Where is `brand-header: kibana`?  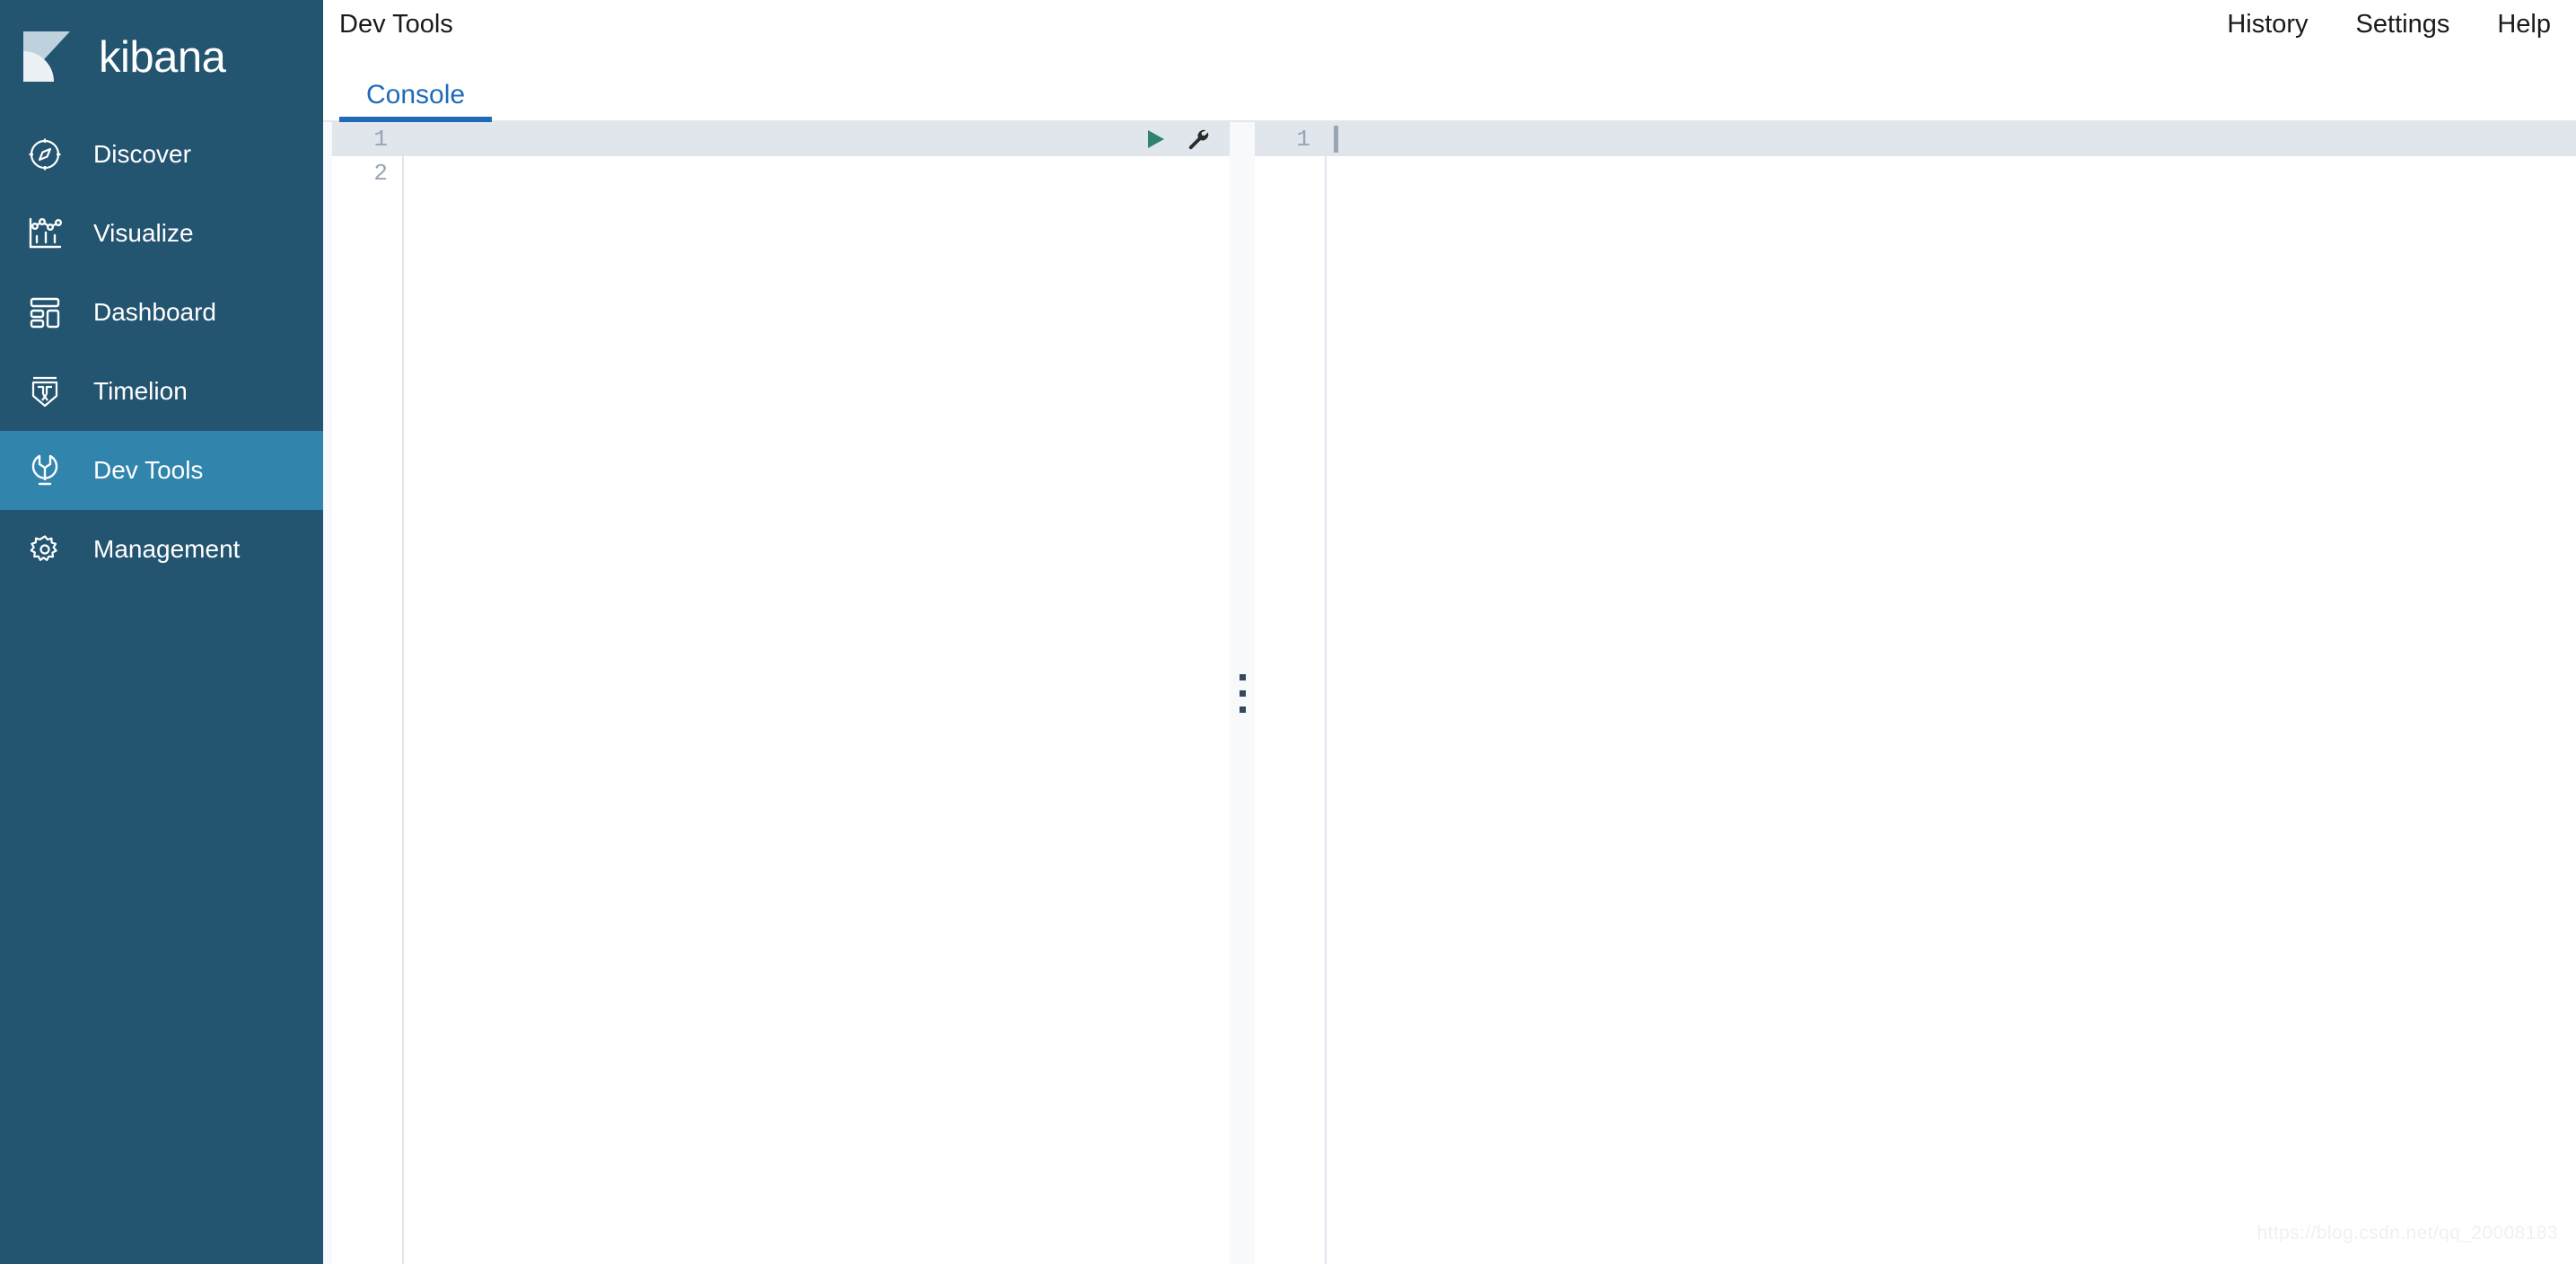 brand-header: kibana is located at coordinates (161, 57).